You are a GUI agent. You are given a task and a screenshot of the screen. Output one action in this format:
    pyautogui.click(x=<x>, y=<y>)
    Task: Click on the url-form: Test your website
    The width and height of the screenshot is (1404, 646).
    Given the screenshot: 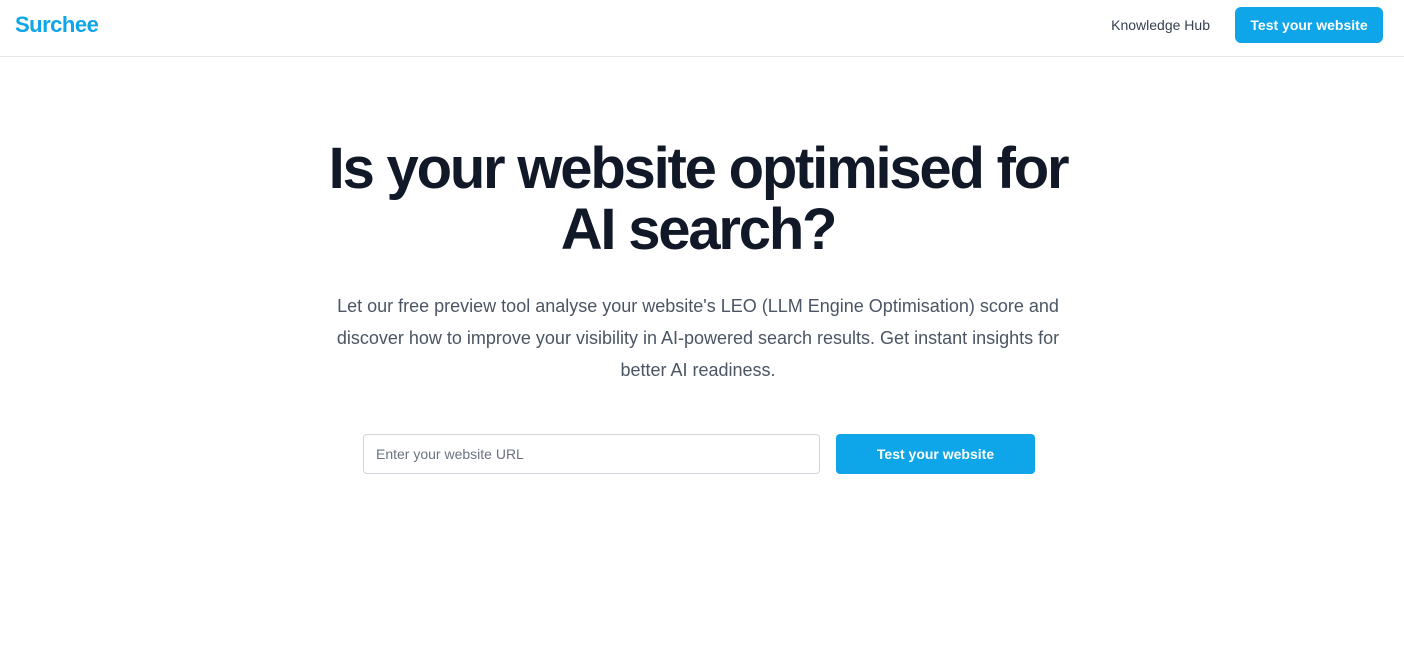 What is the action you would take?
    pyautogui.click(x=699, y=454)
    